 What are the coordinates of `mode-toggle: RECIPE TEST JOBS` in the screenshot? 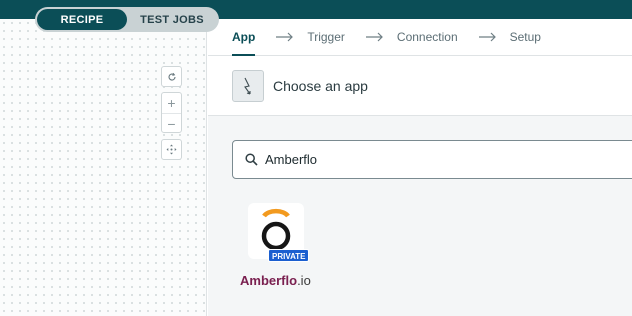 It's located at (127, 19).